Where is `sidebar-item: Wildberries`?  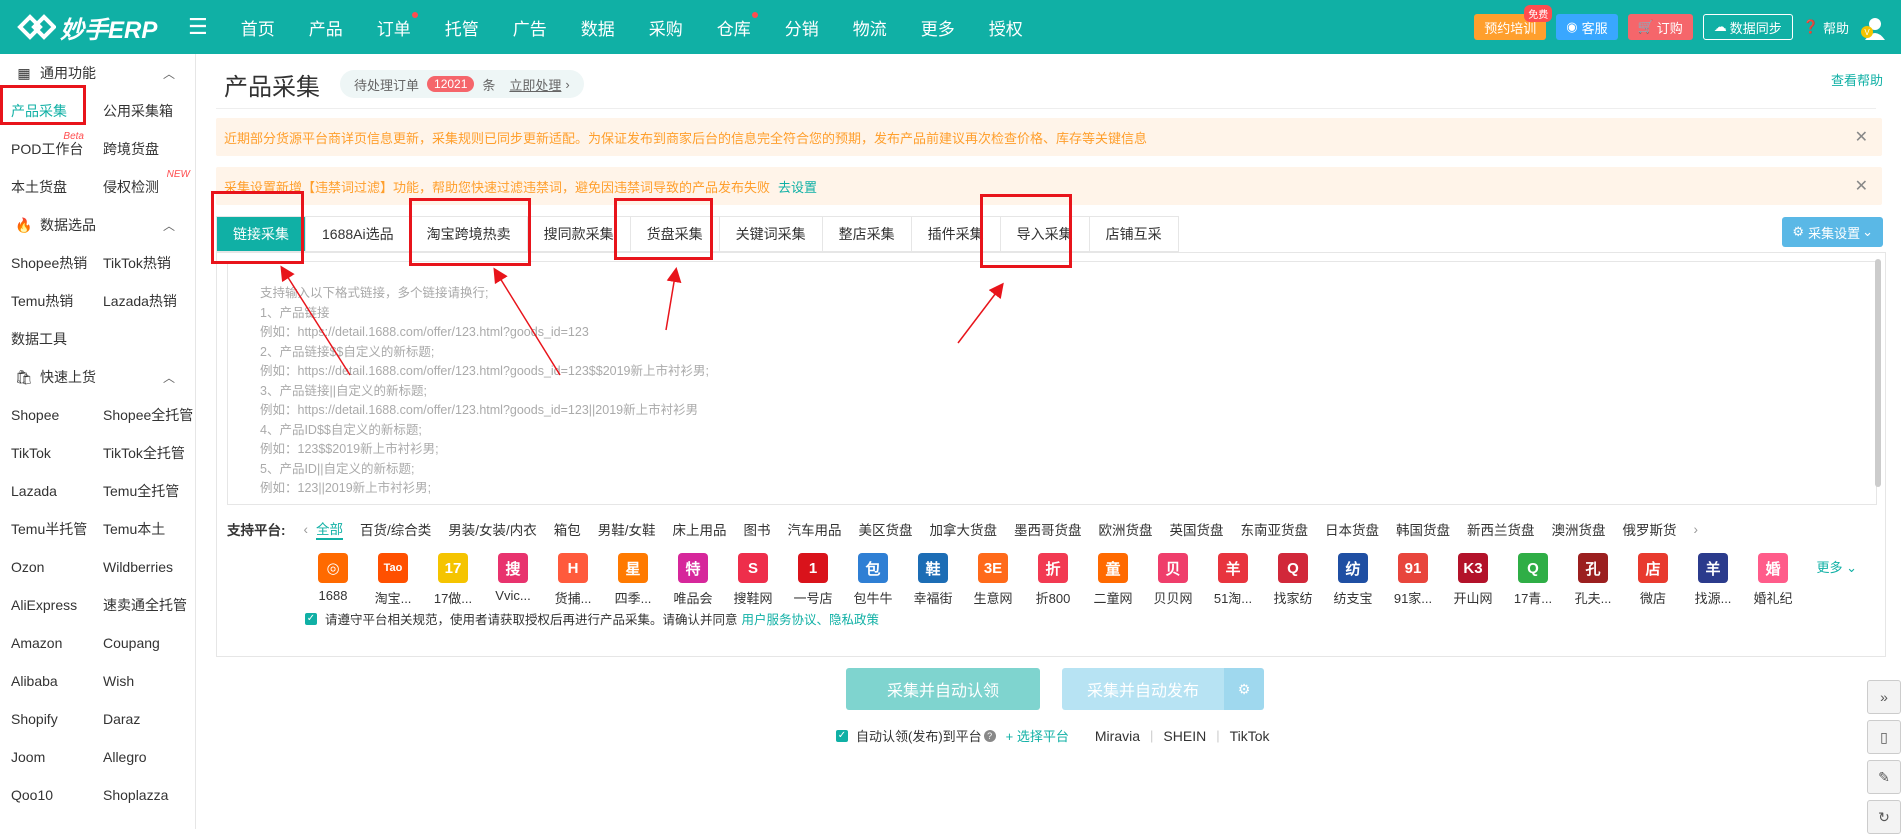
sidebar-item: Wildberries is located at coordinates (138, 567).